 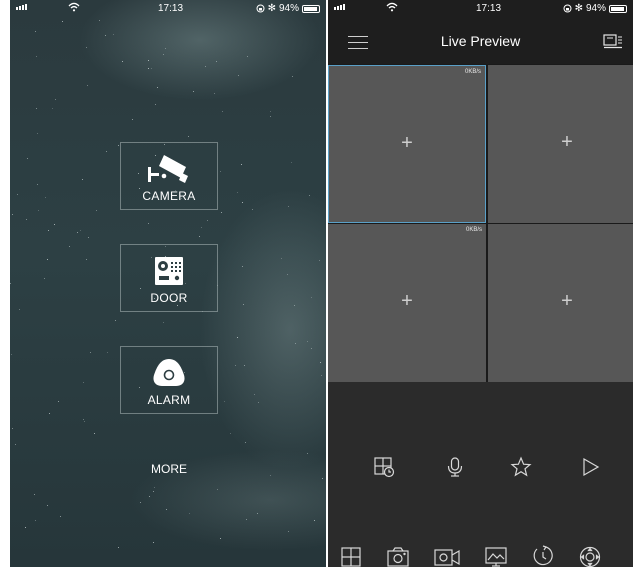 I want to click on camera-icon, so click(x=168, y=169).